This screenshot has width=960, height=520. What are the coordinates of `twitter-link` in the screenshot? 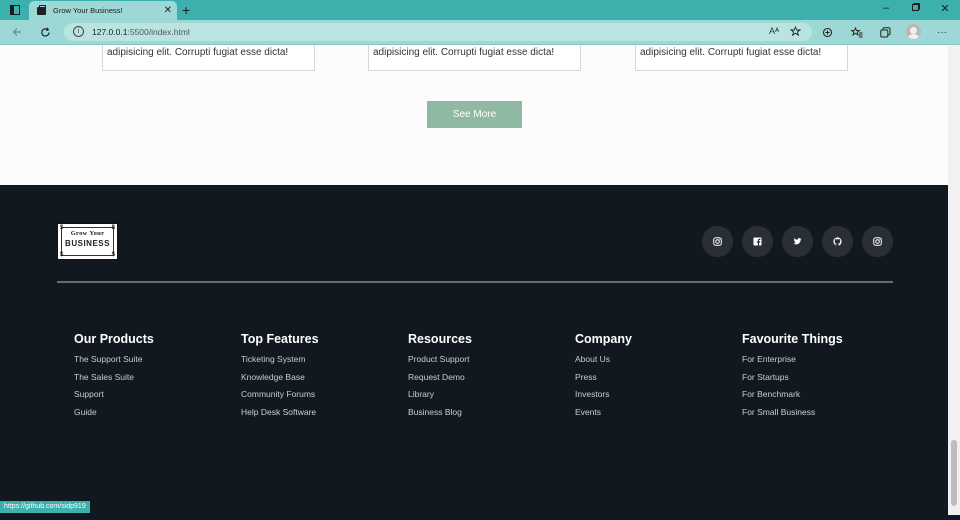 It's located at (797, 241).